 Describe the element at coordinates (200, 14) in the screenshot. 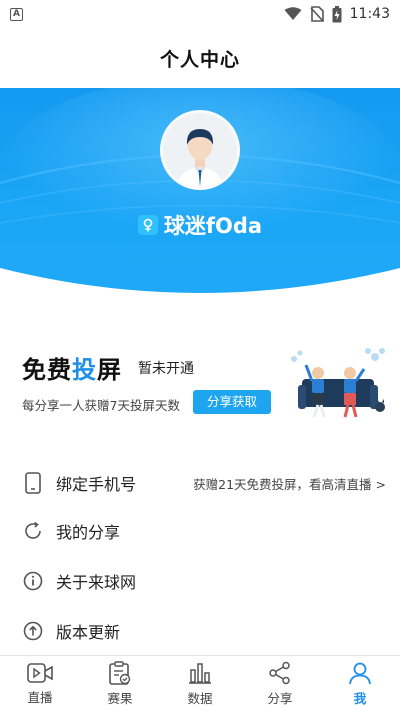

I see `status-bar: A 11:43` at that location.